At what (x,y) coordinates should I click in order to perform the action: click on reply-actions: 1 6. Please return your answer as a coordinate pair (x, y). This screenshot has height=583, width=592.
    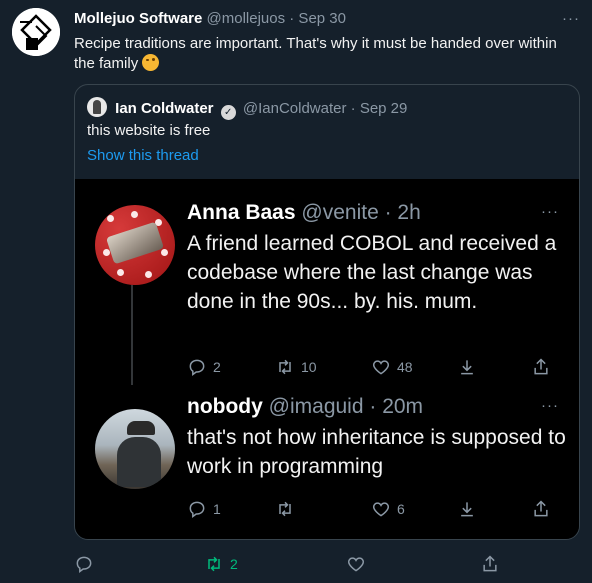
    Looking at the image, I should click on (377, 510).